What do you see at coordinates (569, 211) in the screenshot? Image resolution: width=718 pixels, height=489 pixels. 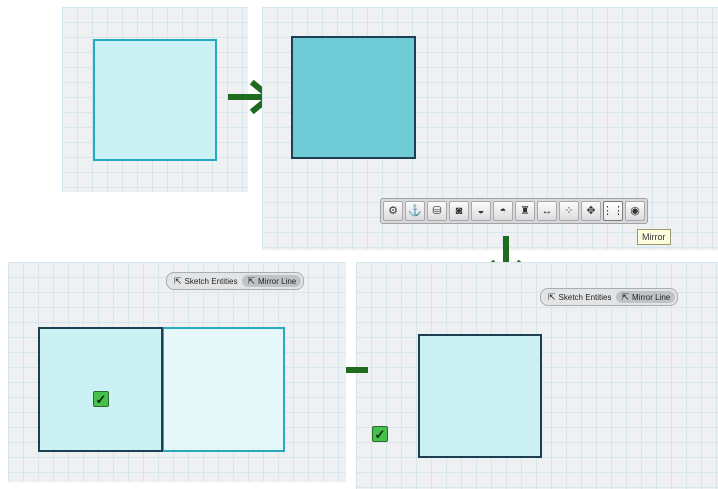 I see `pattern-icon: ⁘` at bounding box center [569, 211].